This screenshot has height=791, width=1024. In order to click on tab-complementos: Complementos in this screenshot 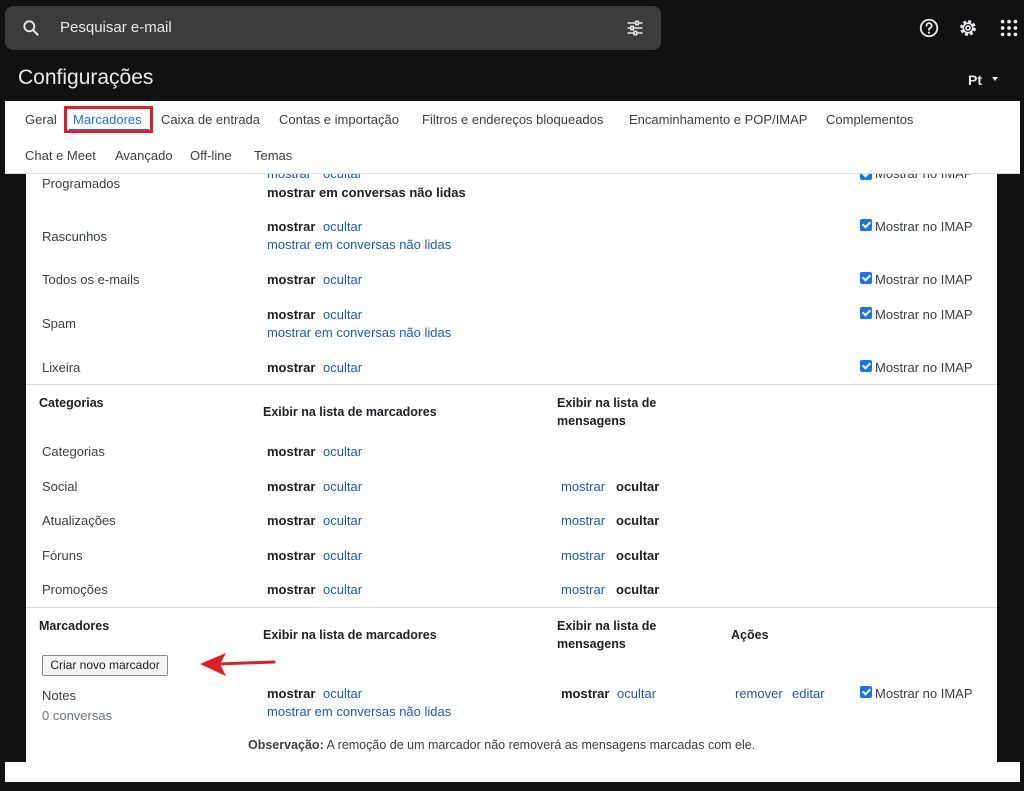, I will do `click(869, 119)`.